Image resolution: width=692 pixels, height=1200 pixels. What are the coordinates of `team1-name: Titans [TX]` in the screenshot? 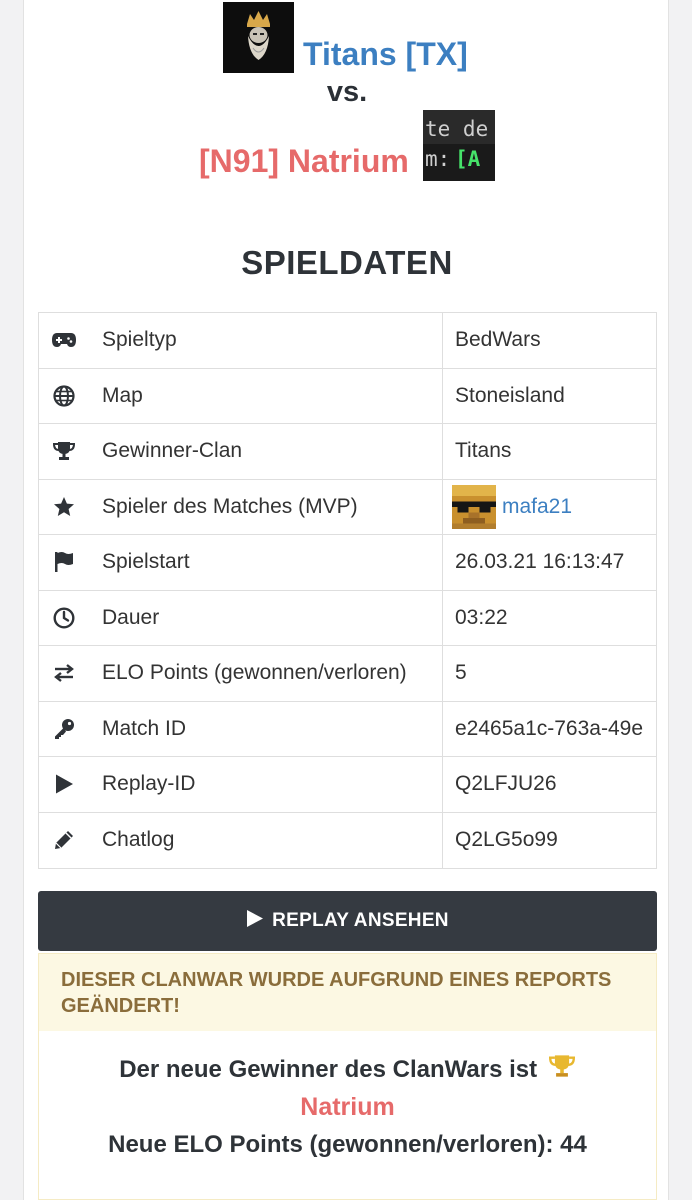 It's located at (385, 54).